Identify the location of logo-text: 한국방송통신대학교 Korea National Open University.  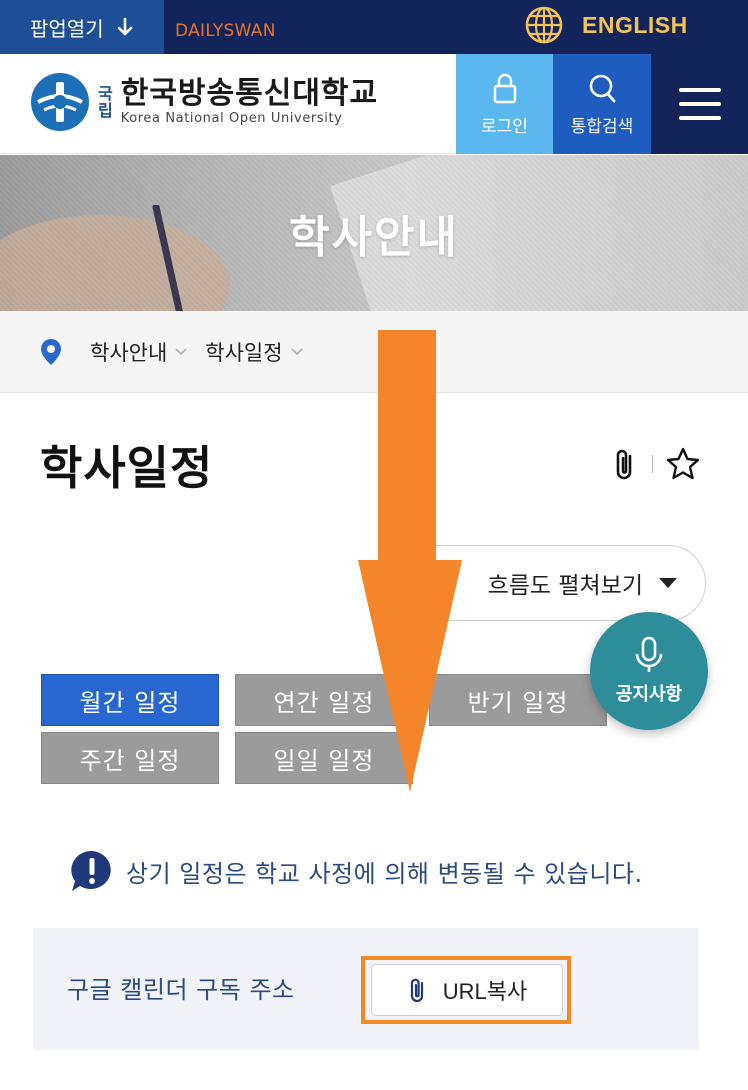
(249, 101).